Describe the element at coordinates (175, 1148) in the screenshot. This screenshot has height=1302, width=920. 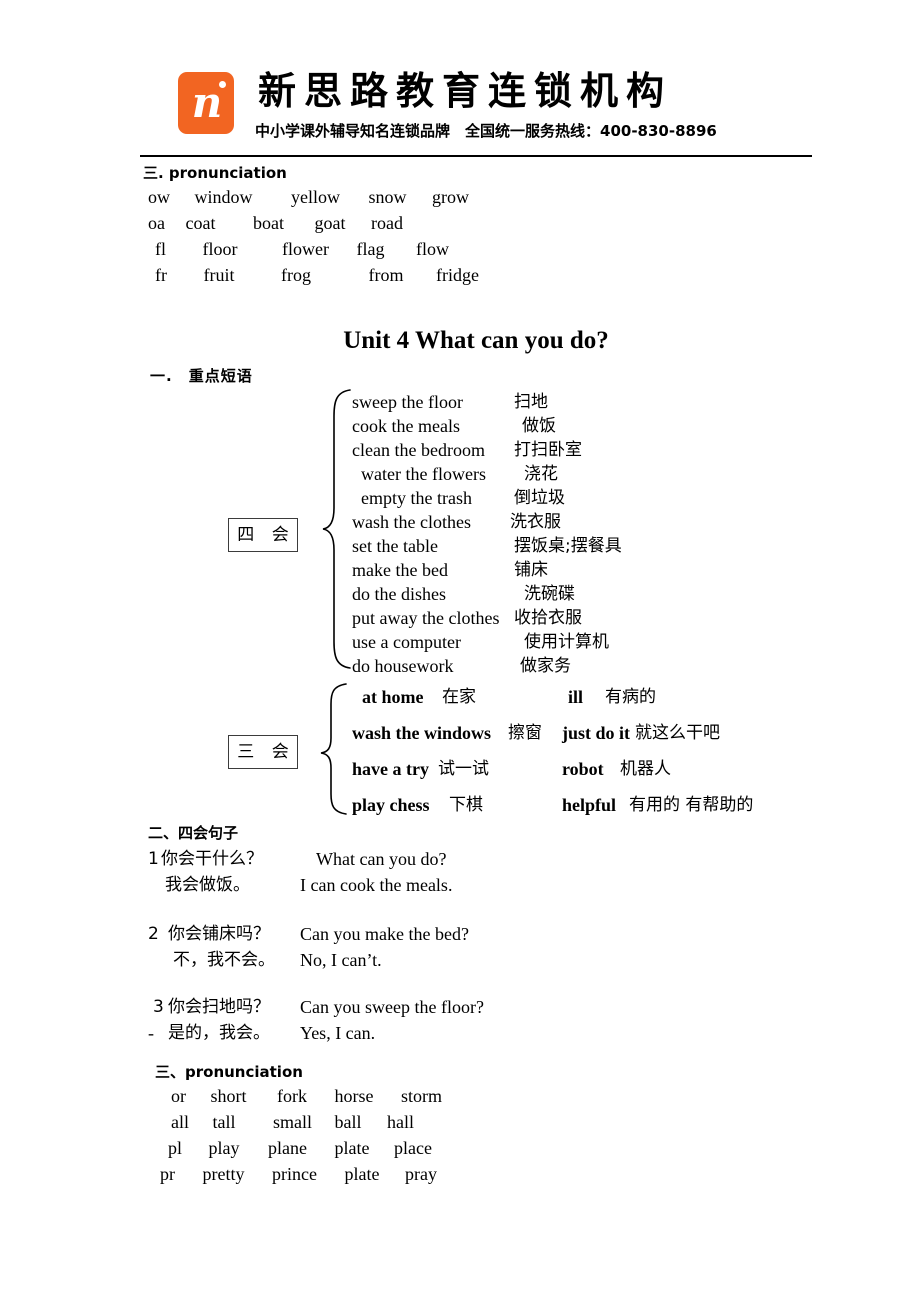
I see `pronunciation-key: pl` at that location.